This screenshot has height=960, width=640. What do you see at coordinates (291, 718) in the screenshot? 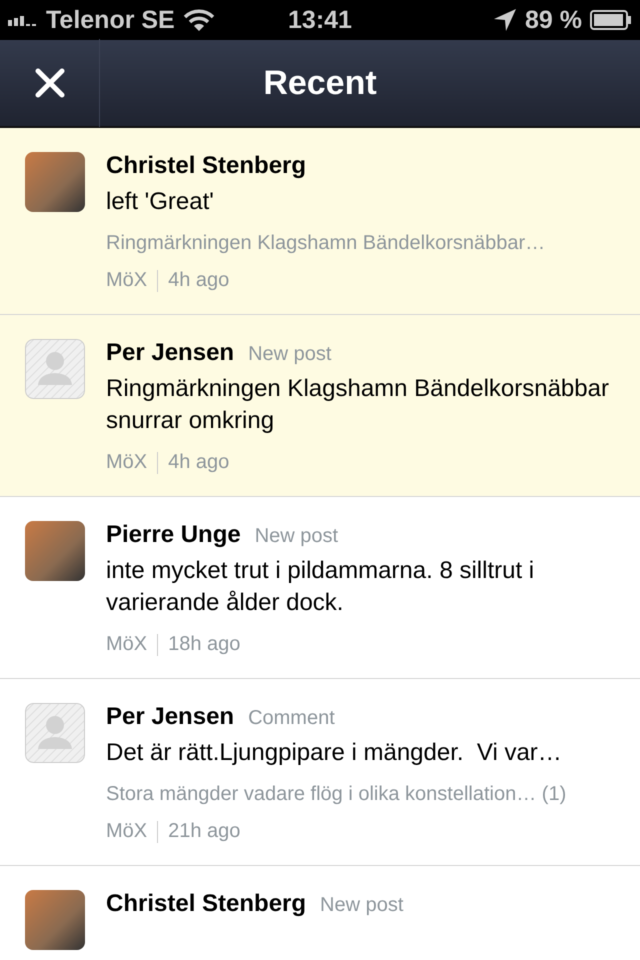
I see `activity-type: Comment` at bounding box center [291, 718].